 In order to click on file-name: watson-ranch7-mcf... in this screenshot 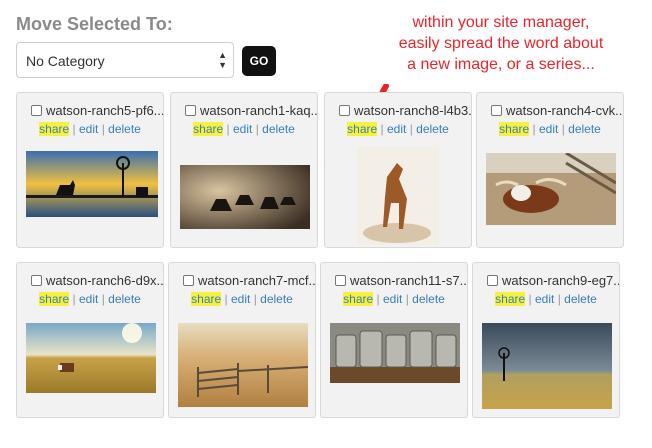, I will do `click(257, 280)`.